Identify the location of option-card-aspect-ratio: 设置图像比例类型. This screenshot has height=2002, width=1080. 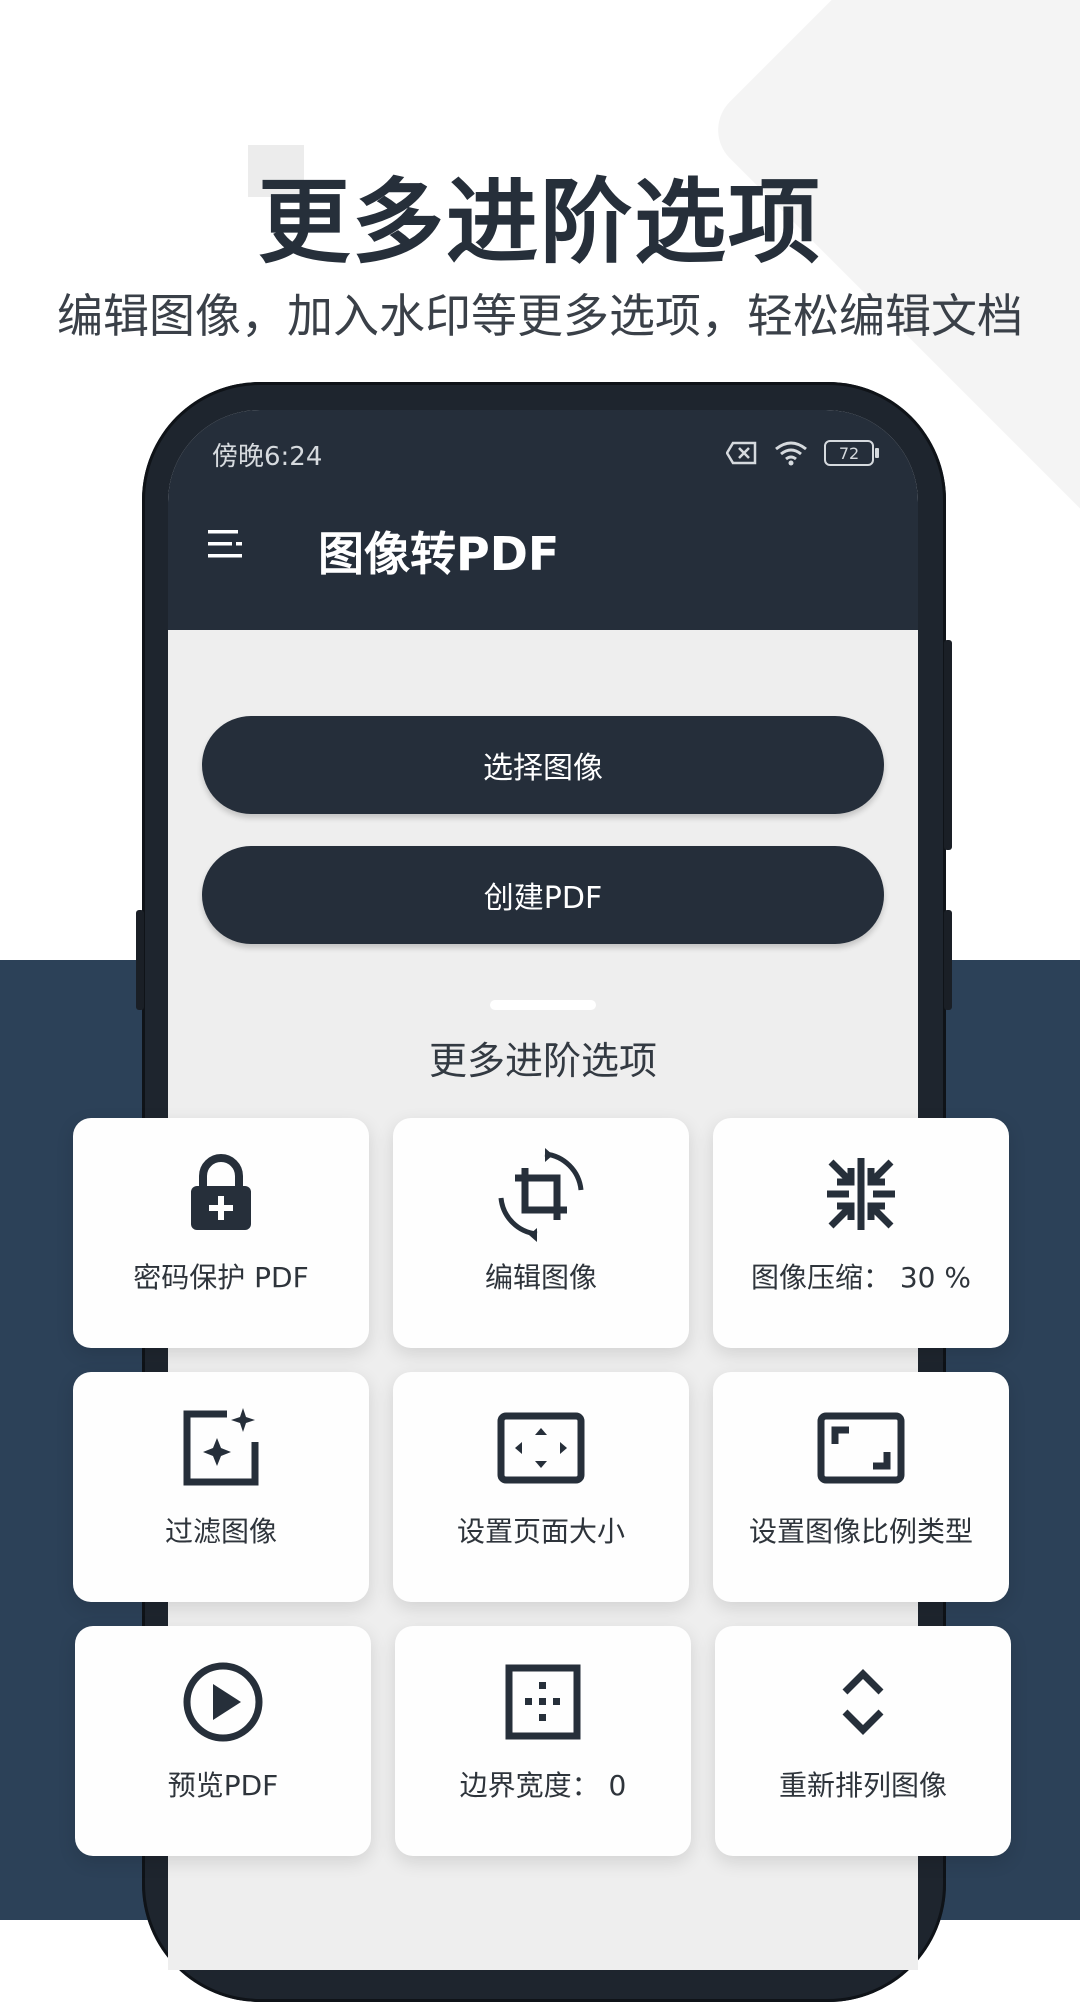
(861, 1487).